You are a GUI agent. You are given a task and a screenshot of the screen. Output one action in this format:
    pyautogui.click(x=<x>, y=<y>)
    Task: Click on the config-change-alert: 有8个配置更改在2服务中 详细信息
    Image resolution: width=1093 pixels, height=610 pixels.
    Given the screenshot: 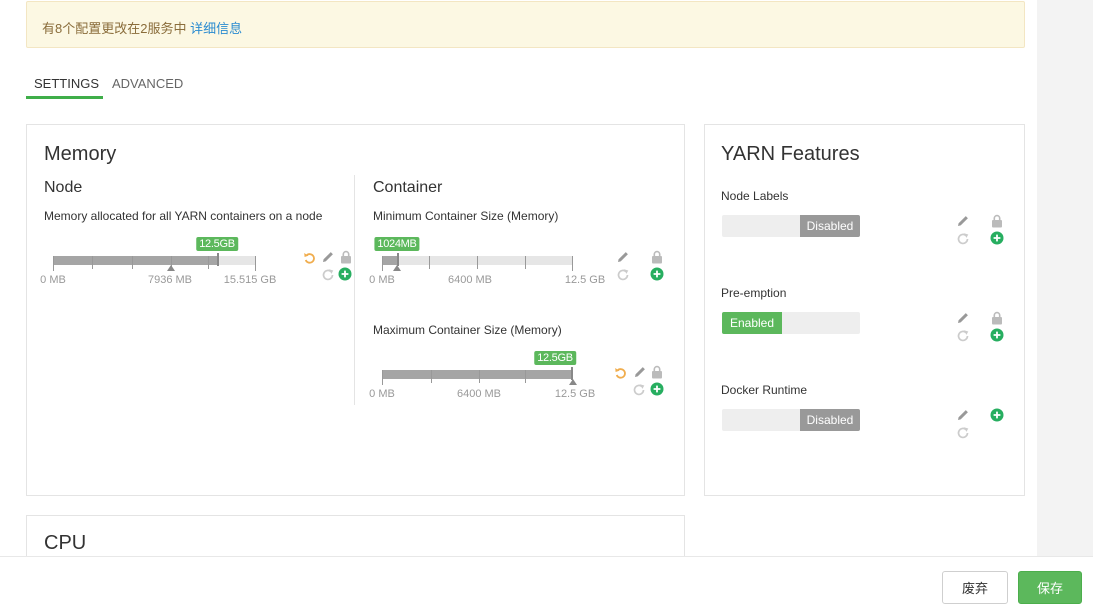 What is the action you would take?
    pyautogui.click(x=525, y=24)
    